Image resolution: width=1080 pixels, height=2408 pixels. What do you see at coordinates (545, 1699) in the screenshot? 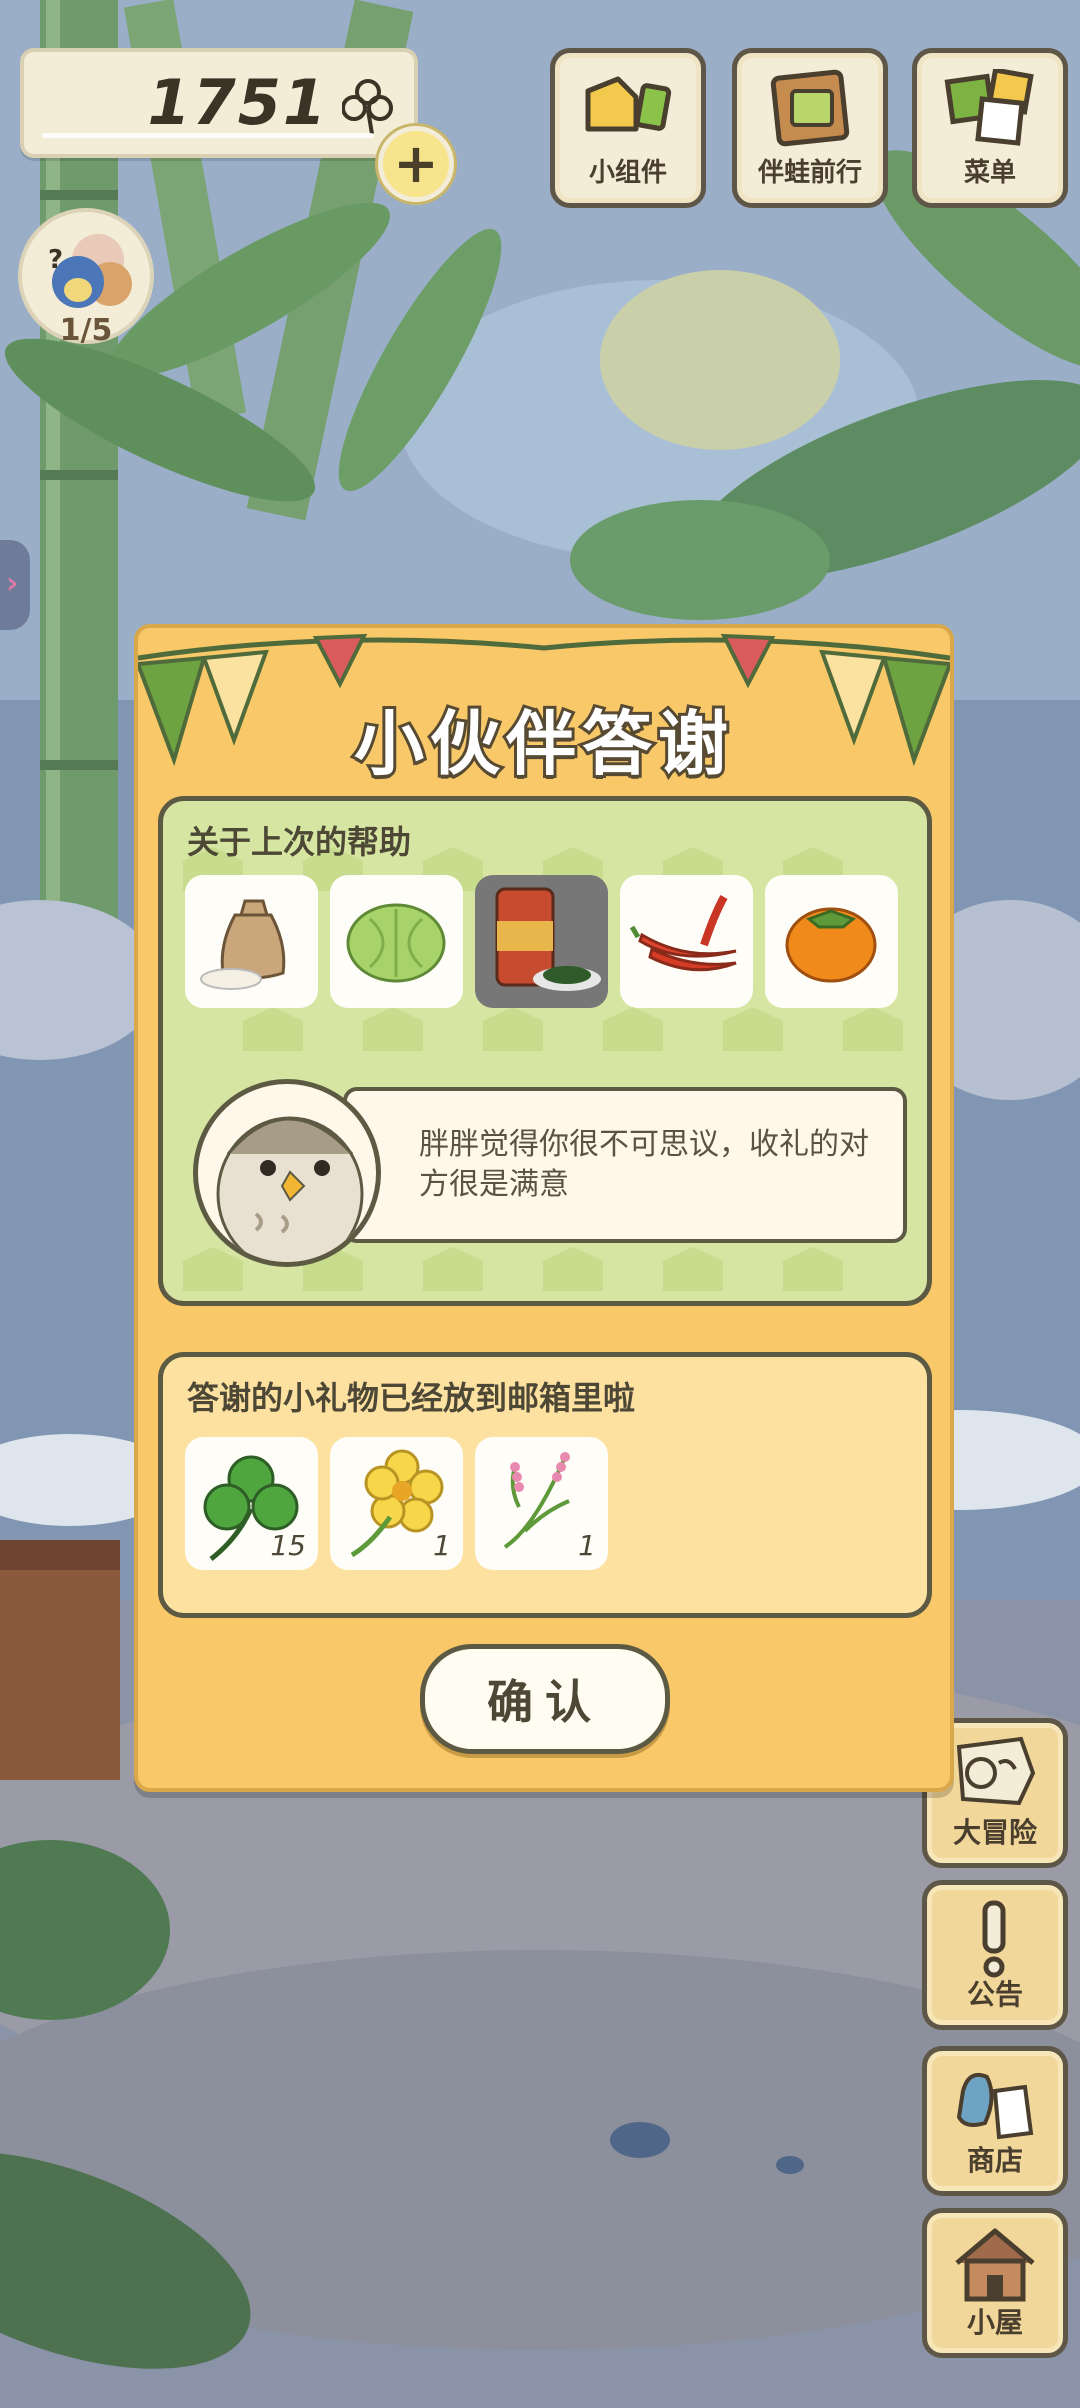
I see `confirm-button: 确认` at bounding box center [545, 1699].